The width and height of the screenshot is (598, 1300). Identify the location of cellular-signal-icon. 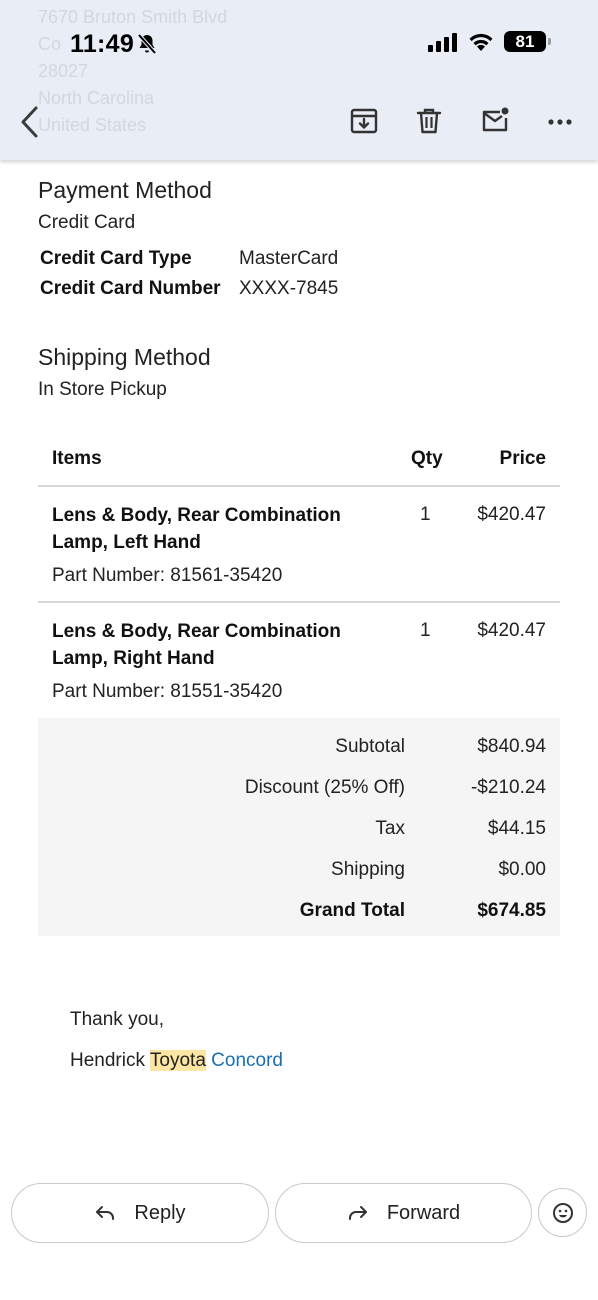
(442, 42).